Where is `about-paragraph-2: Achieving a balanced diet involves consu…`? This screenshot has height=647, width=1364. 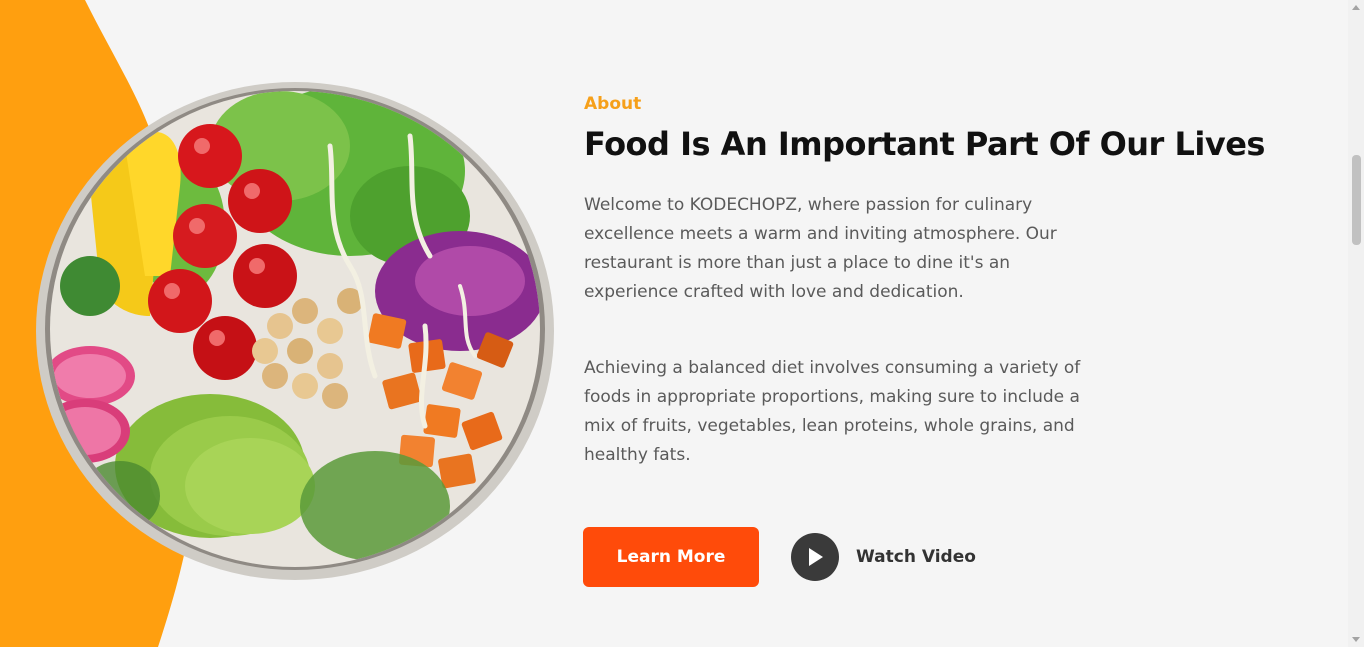
about-paragraph-2: Achieving a balanced diet involves consu… is located at coordinates (832, 411).